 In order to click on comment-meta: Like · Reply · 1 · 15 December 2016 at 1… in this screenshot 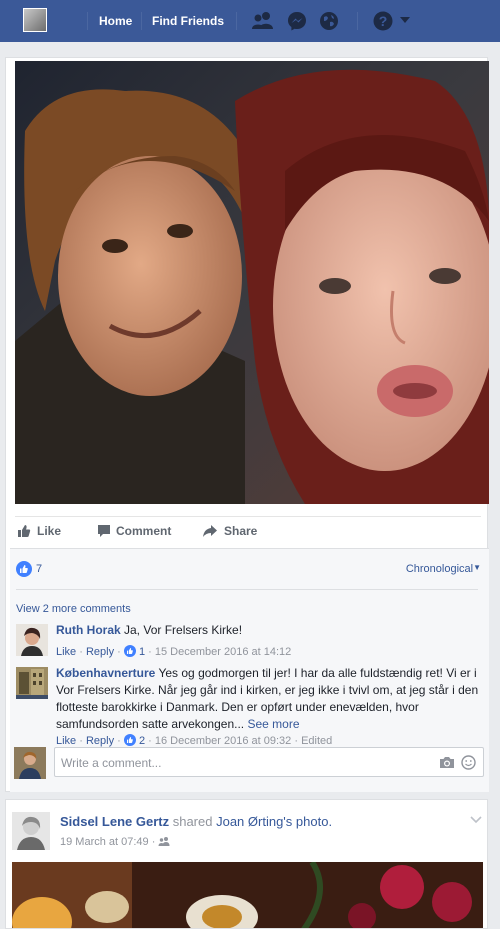, I will do `click(173, 651)`.